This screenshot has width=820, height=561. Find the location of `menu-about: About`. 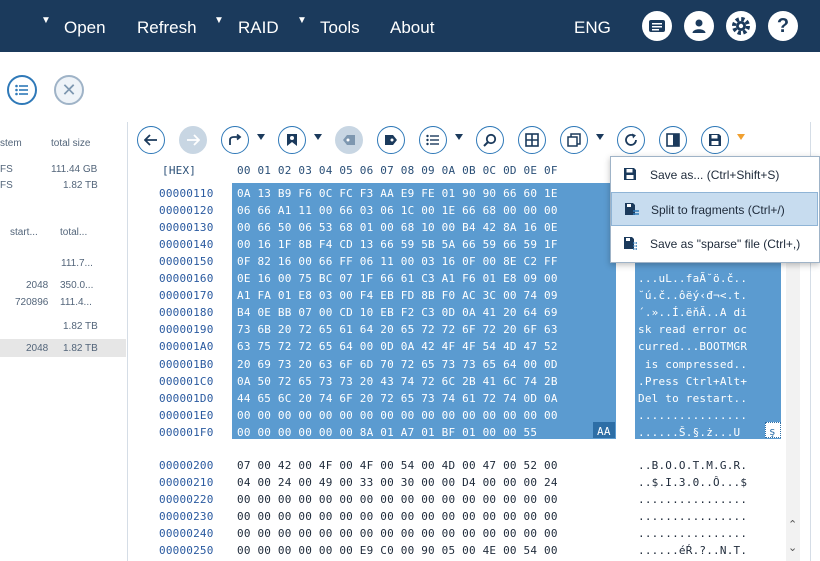

menu-about: About is located at coordinates (412, 26).